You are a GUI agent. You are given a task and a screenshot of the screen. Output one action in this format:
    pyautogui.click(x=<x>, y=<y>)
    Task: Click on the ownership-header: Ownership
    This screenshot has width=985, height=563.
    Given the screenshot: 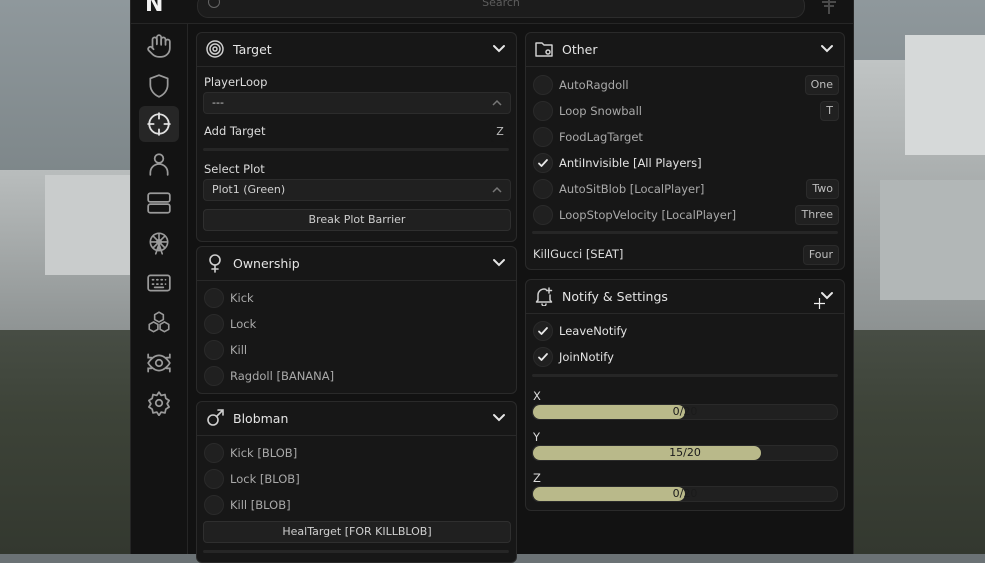 What is the action you would take?
    pyautogui.click(x=356, y=264)
    